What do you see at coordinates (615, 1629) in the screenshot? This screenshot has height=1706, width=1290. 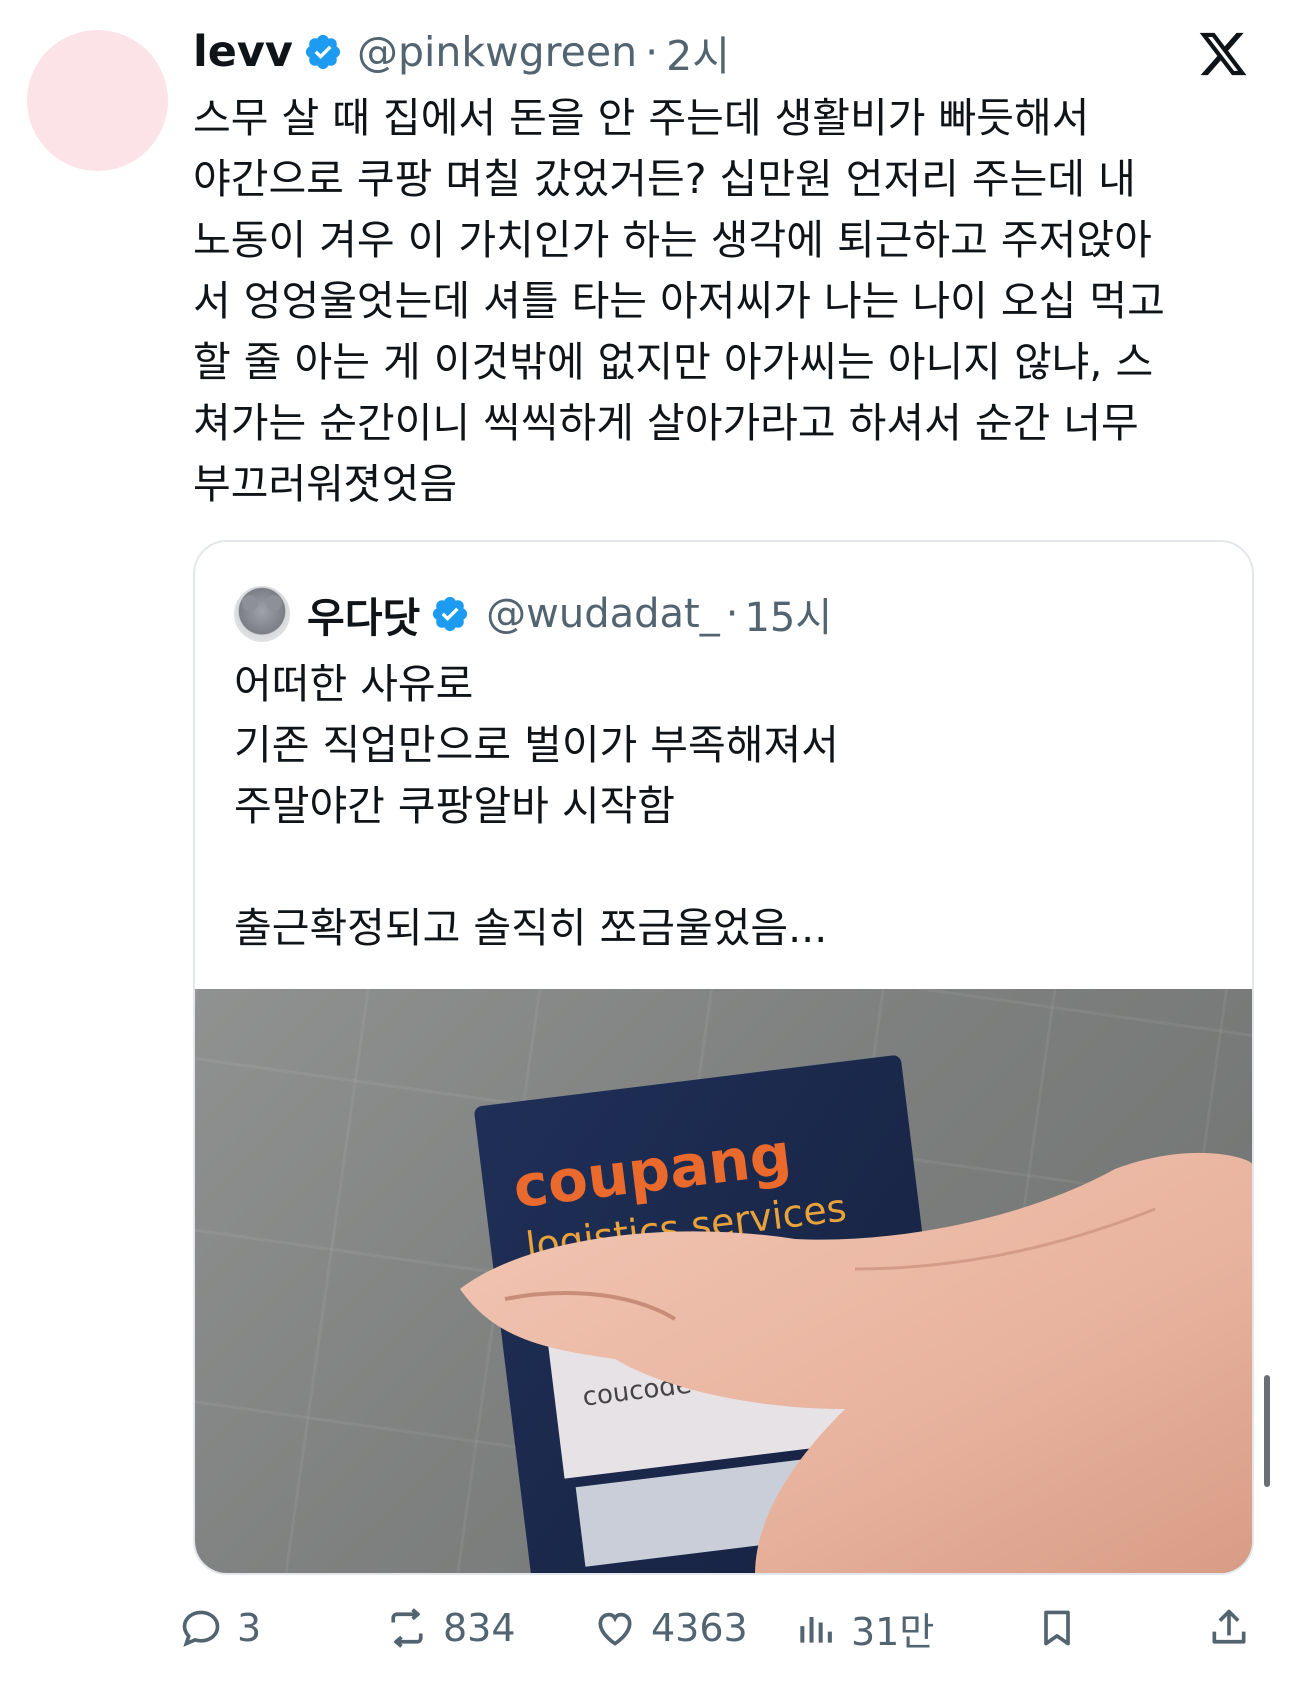 I see `like-icon` at bounding box center [615, 1629].